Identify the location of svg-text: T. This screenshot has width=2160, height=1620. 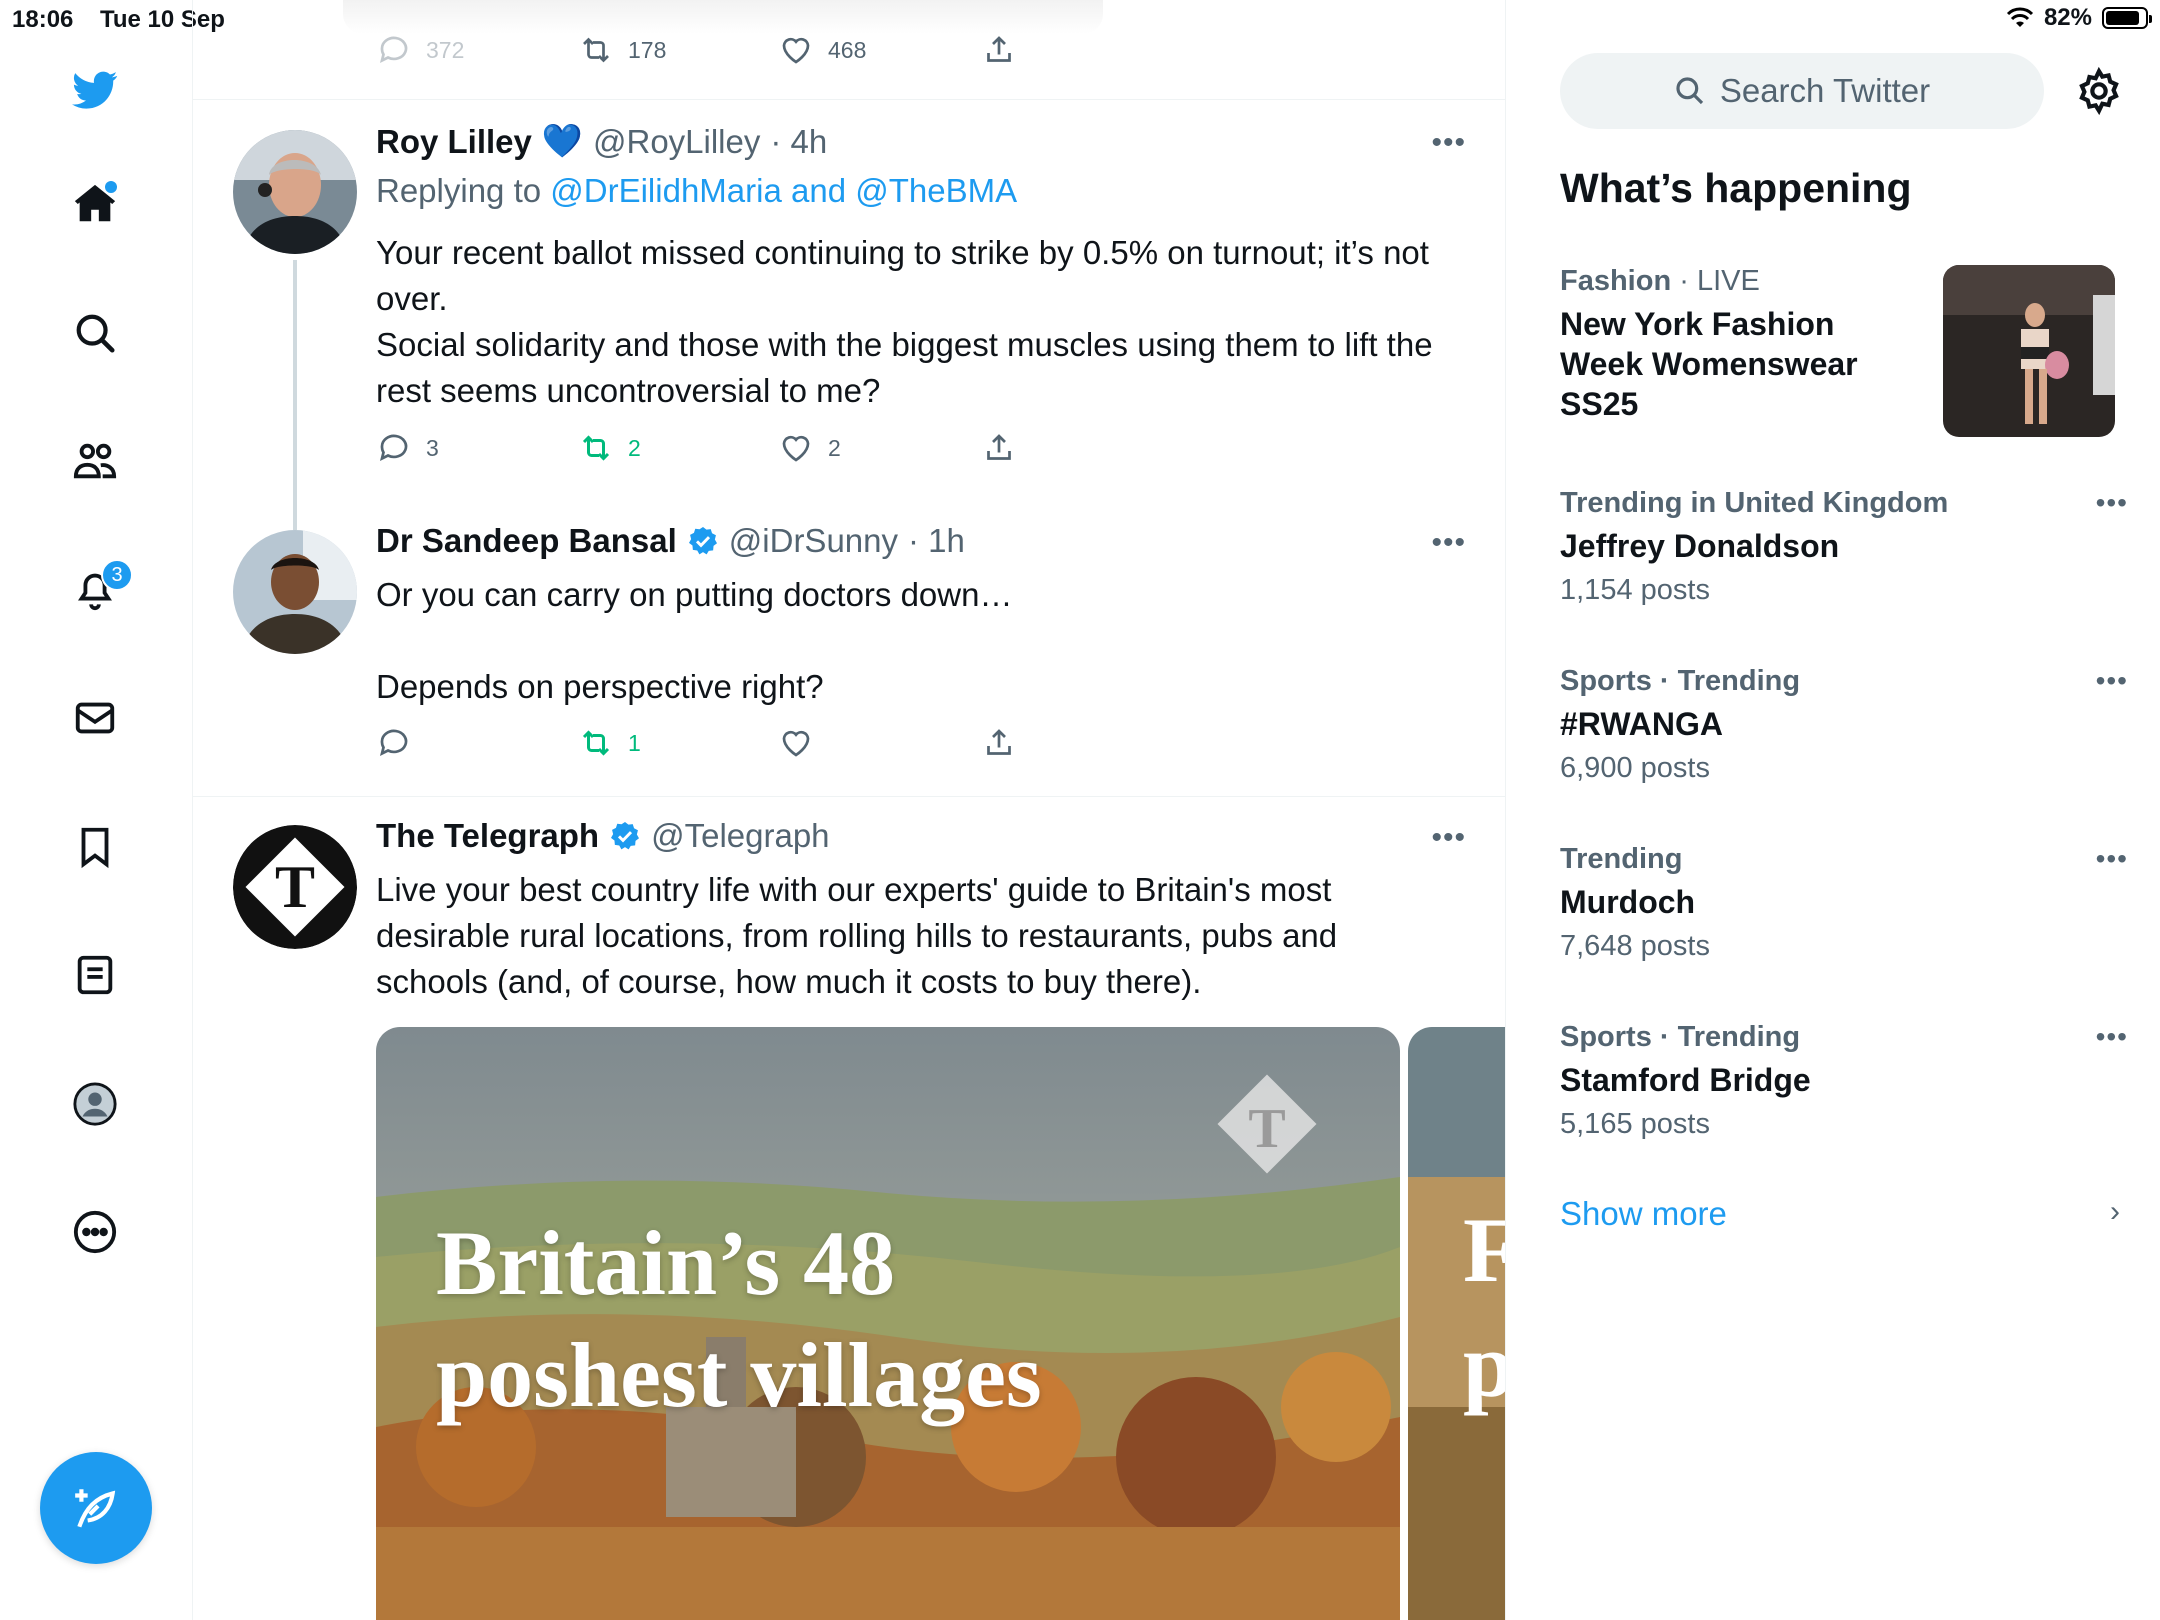
(295, 887).